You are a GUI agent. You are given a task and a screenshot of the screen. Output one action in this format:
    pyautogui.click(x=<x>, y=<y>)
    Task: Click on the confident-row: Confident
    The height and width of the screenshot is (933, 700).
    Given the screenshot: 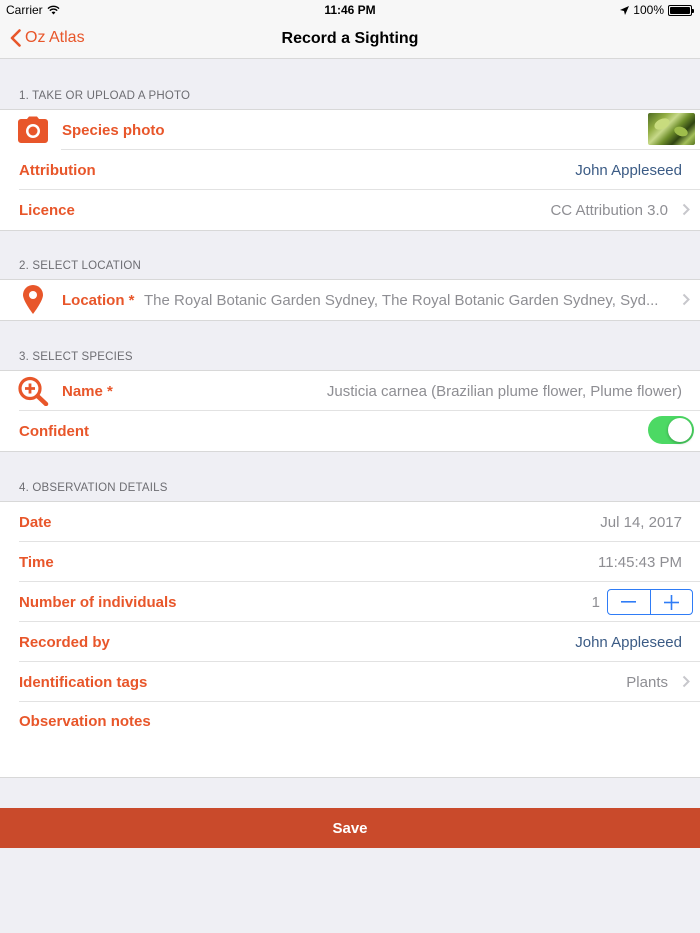 What is the action you would take?
    pyautogui.click(x=350, y=431)
    